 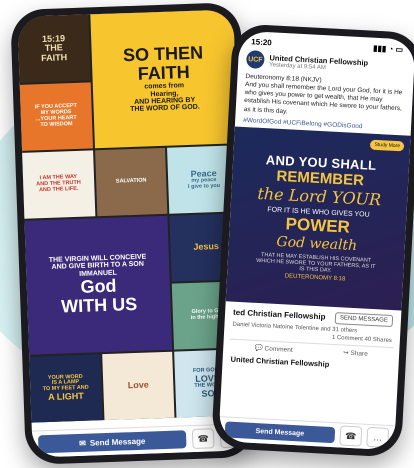 What do you see at coordinates (388, 49) in the screenshot?
I see `status-icons: ▮▮▮ ◔ ▭` at bounding box center [388, 49].